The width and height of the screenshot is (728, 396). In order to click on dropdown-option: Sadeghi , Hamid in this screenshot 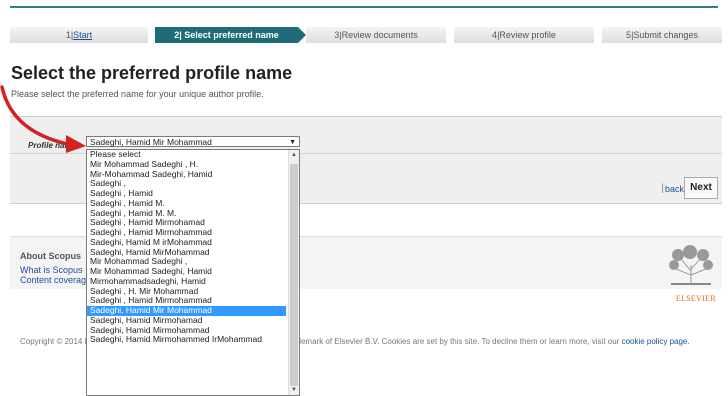, I will do `click(186, 194)`.